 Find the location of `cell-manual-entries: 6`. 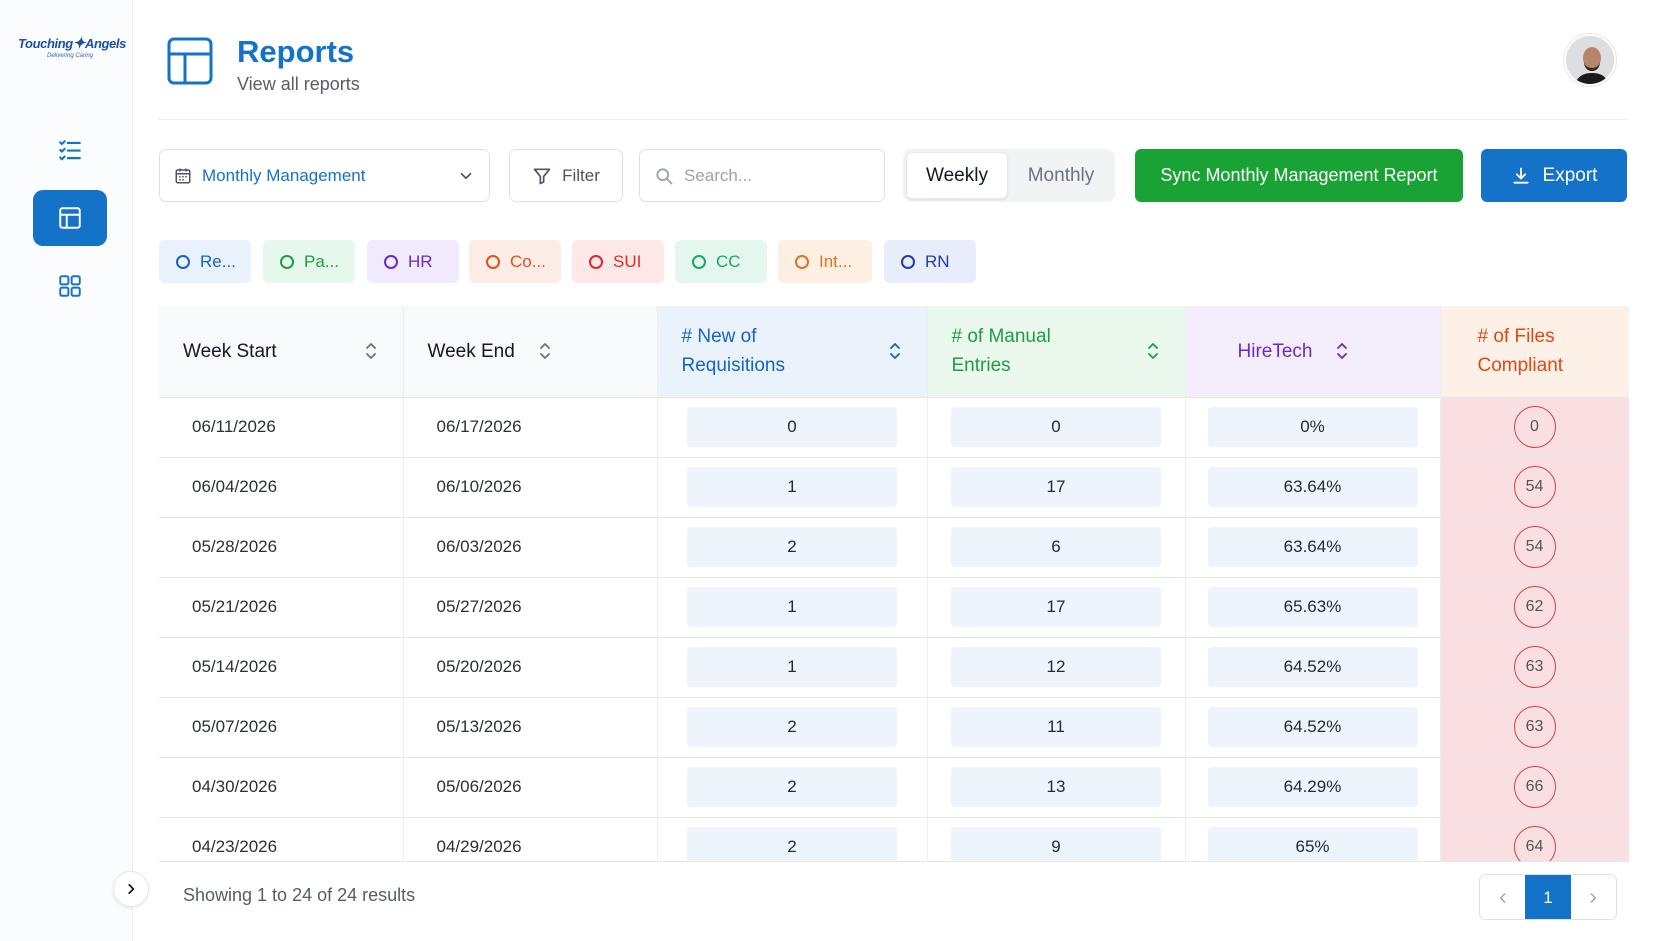

cell-manual-entries: 6 is located at coordinates (1056, 547).